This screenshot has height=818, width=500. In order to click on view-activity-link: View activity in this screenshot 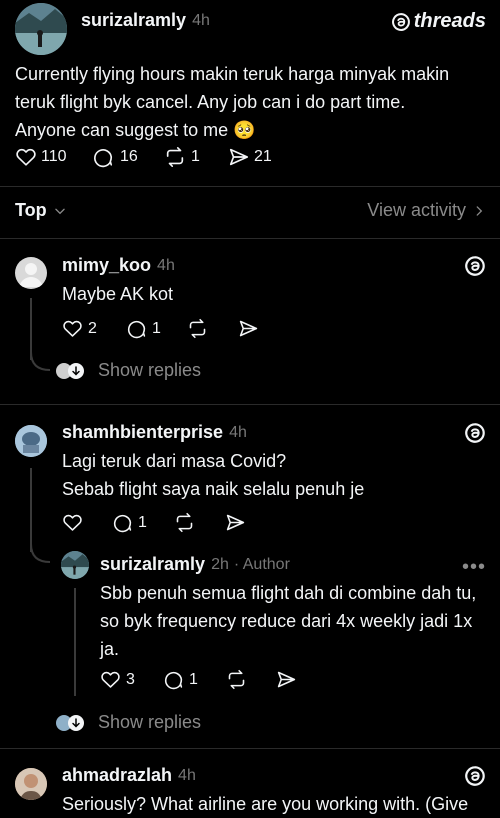, I will do `click(426, 210)`.